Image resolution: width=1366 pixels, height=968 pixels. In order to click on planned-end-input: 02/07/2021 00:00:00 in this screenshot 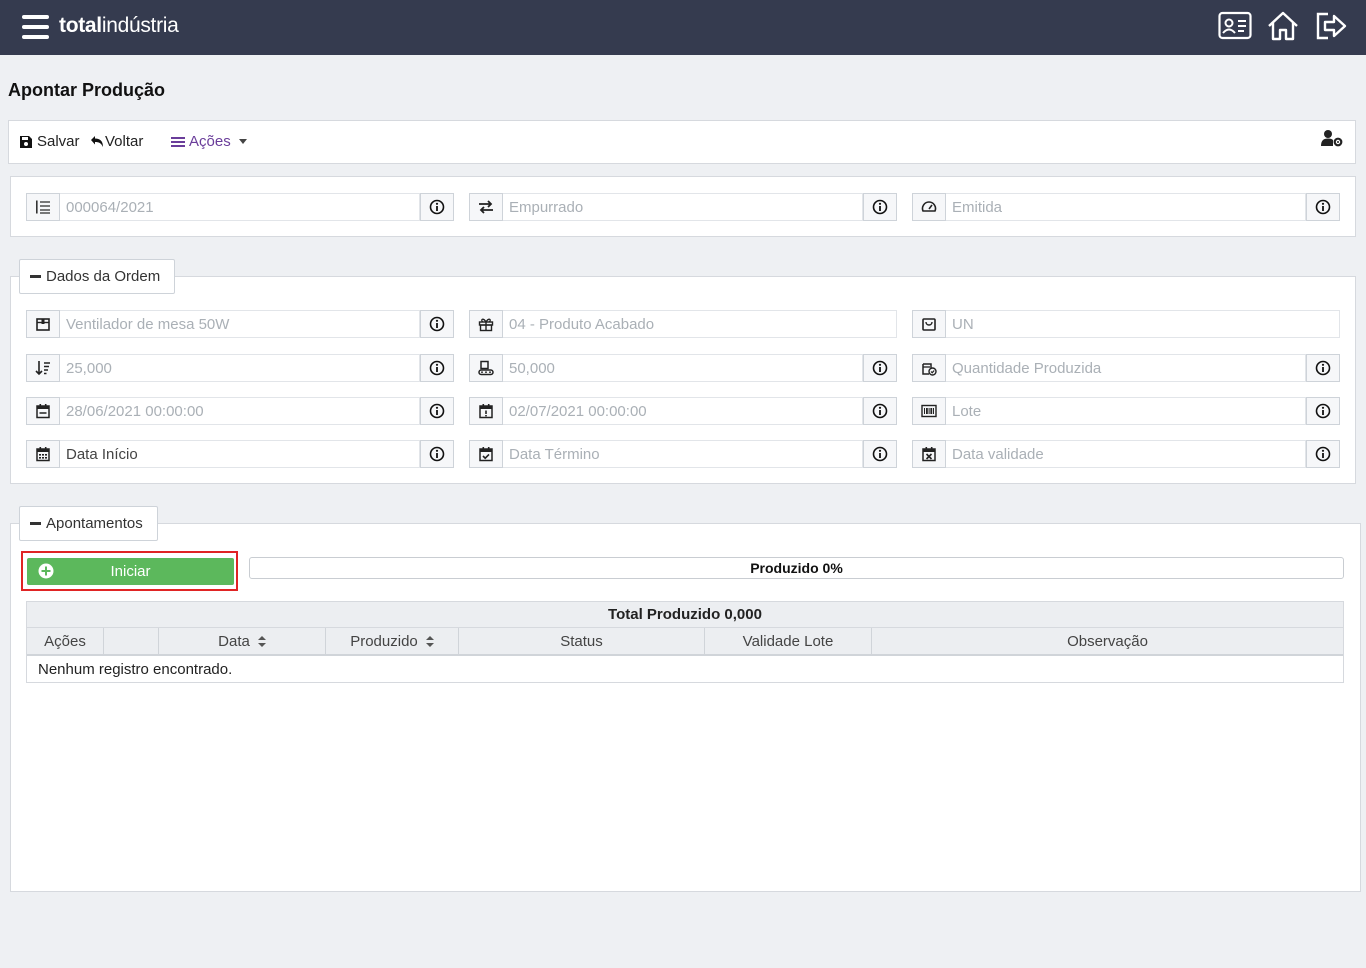, I will do `click(683, 411)`.